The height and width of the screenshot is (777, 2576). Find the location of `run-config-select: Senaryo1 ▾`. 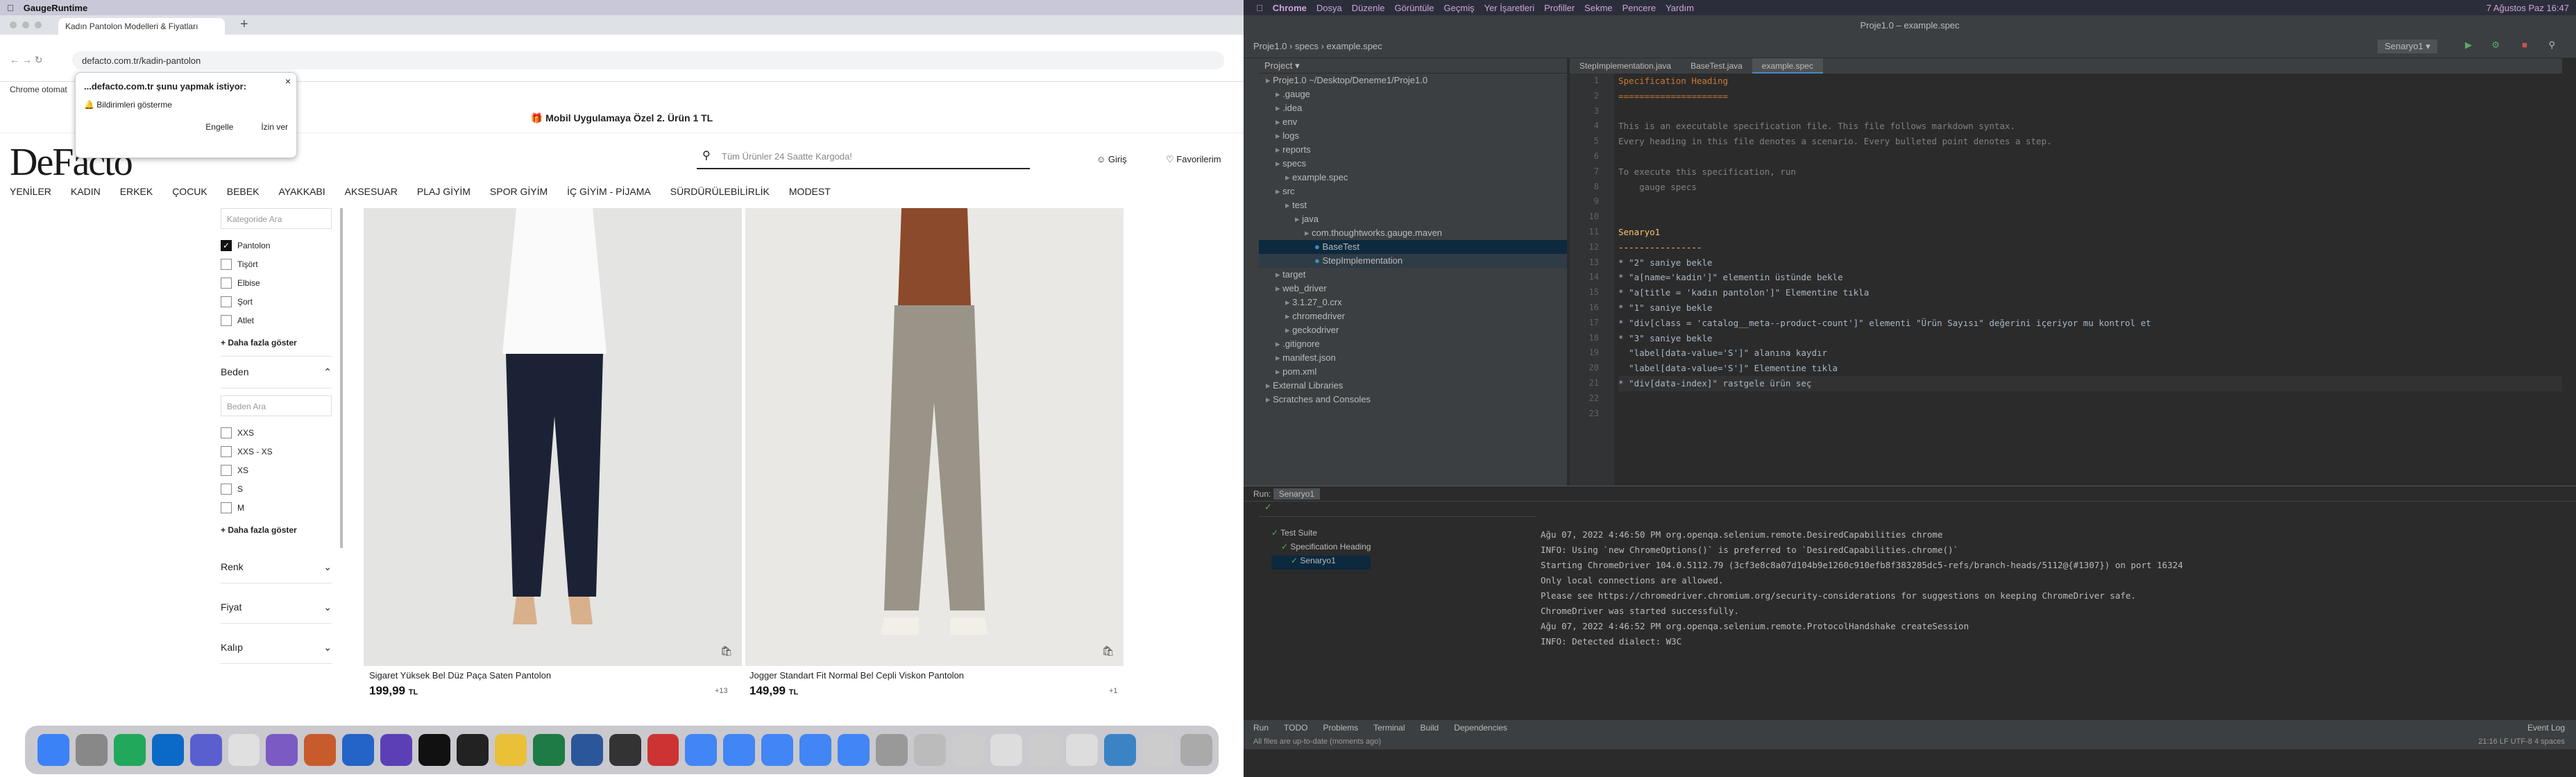

run-config-select: Senaryo1 ▾ is located at coordinates (2408, 46).